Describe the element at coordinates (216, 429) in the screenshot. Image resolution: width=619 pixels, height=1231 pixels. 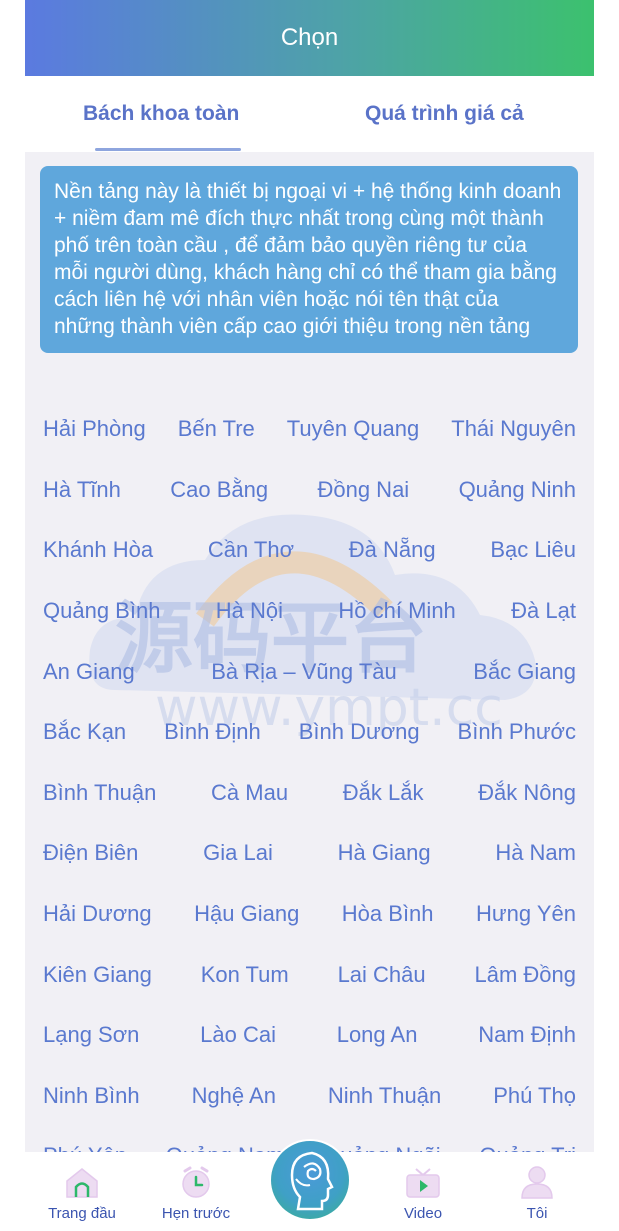
I see `city-item: Bến Tre` at that location.